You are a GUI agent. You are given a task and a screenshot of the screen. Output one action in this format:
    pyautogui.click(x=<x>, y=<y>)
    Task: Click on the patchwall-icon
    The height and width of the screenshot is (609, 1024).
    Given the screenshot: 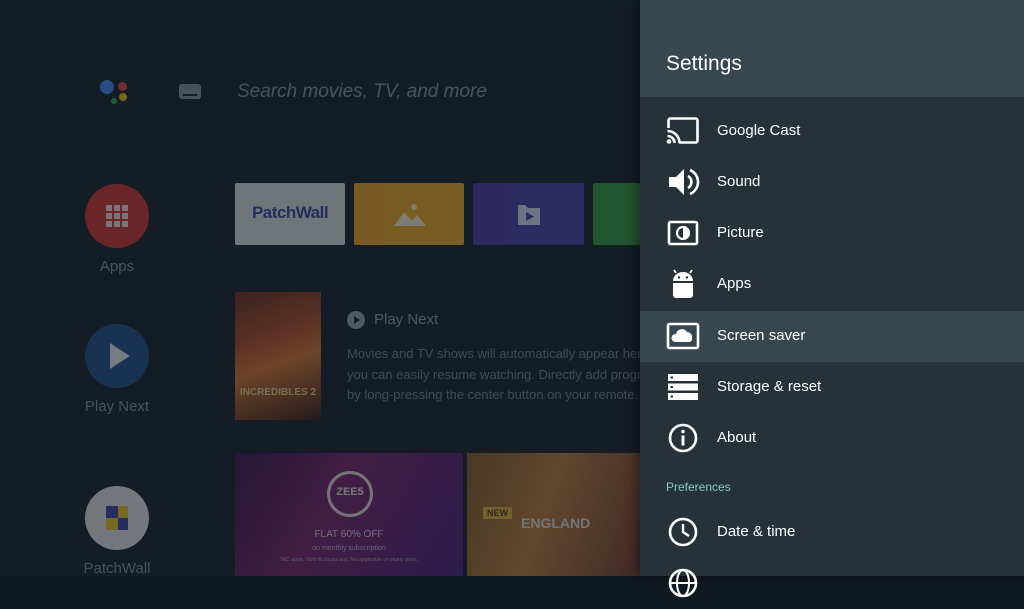 What is the action you would take?
    pyautogui.click(x=117, y=518)
    